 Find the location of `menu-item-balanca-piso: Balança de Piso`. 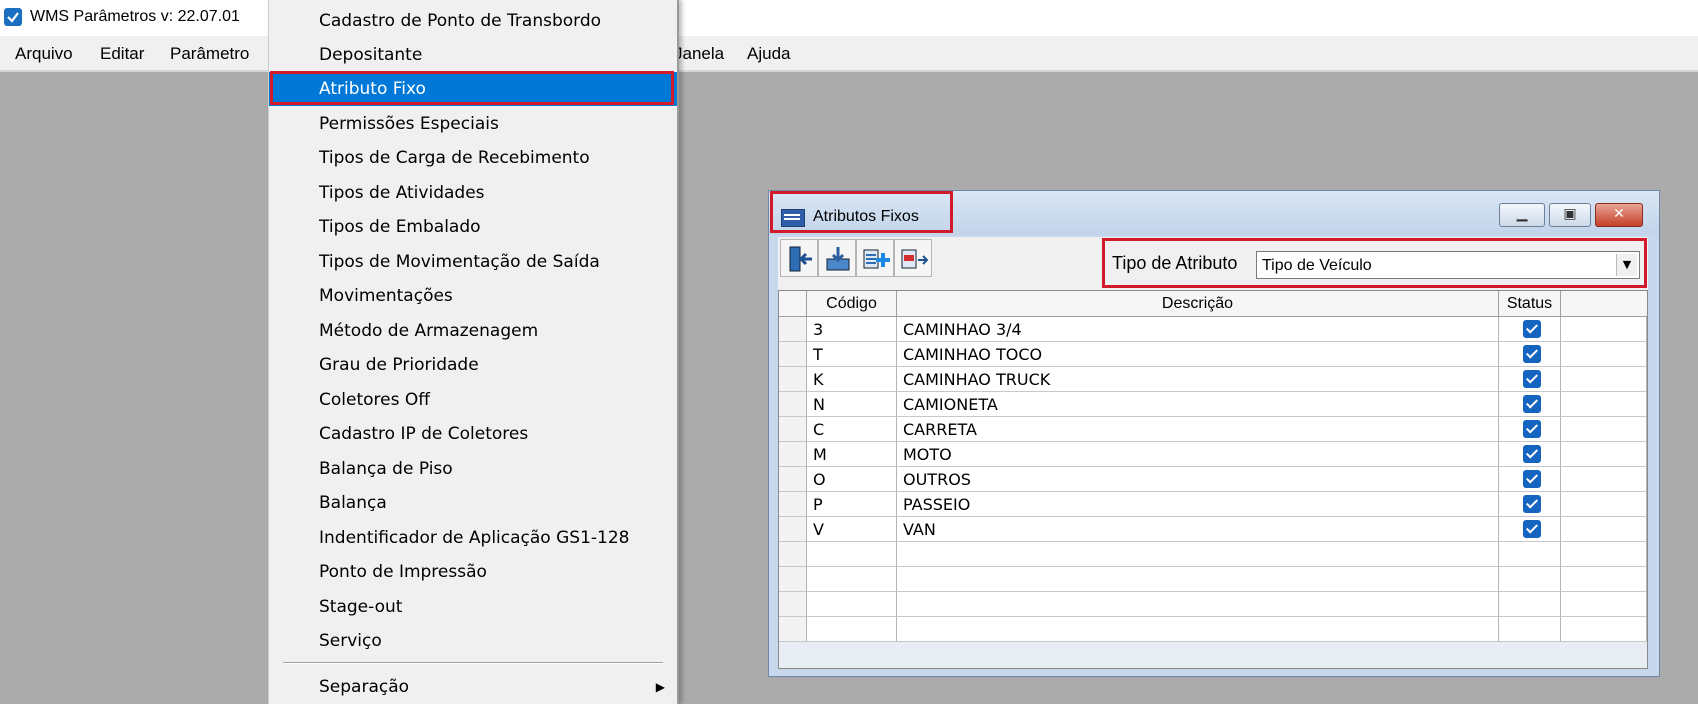

menu-item-balanca-piso: Balança de Piso is located at coordinates (473, 469).